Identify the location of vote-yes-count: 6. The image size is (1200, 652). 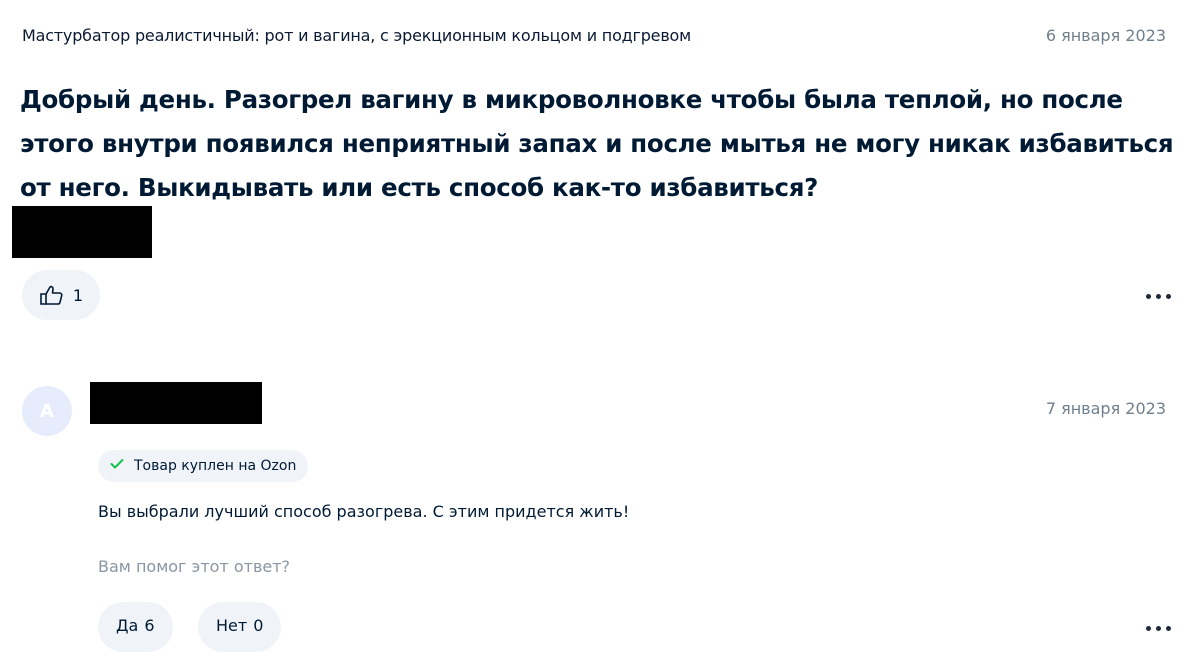
(149, 625).